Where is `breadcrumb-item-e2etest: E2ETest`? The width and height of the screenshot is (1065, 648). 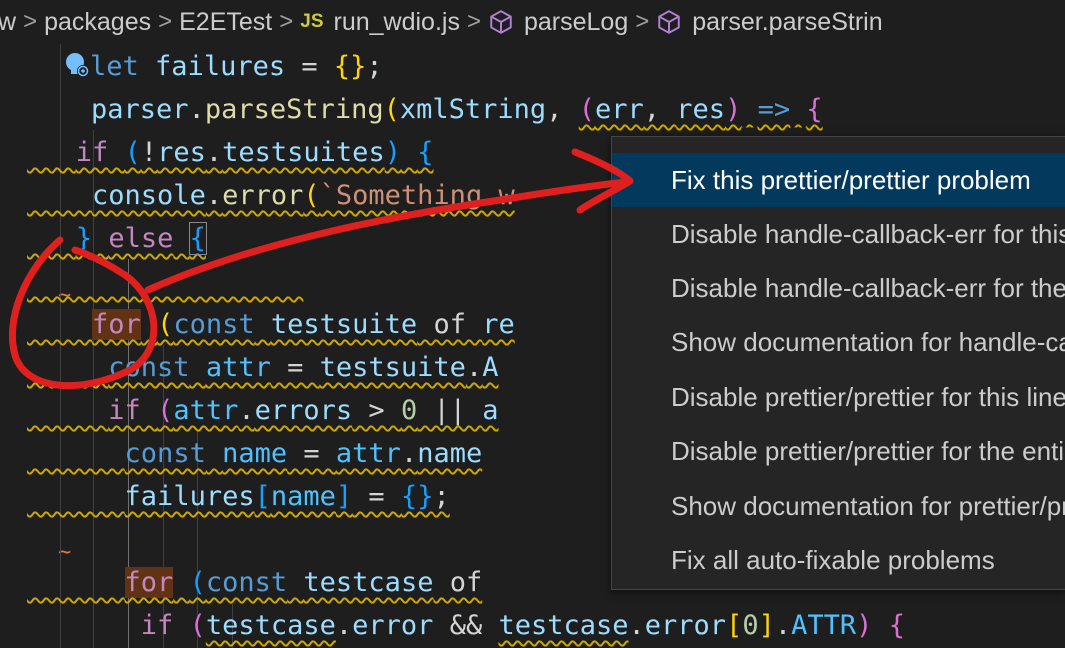 breadcrumb-item-e2etest: E2ETest is located at coordinates (225, 22).